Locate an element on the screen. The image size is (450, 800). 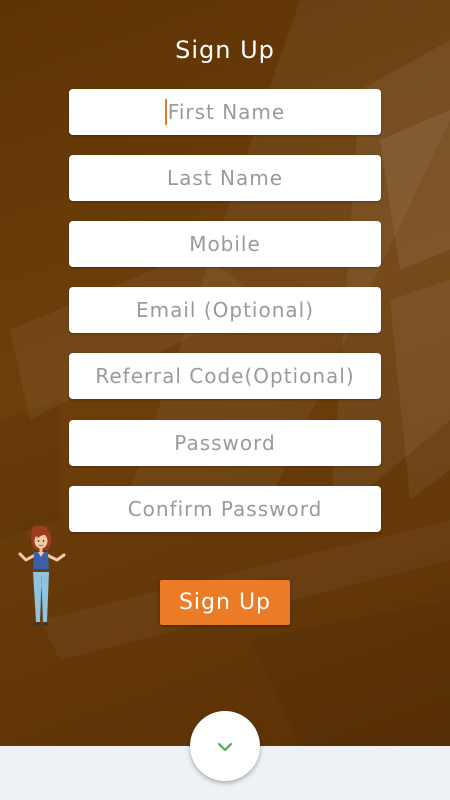
referral-code-placeholder: Referral Code(Optional) is located at coordinates (225, 376).